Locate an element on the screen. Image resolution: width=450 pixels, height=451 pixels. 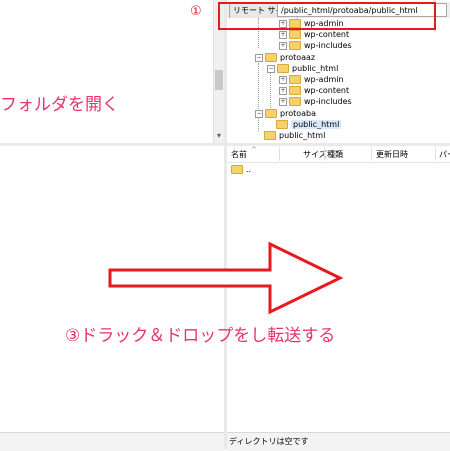
remote-list-header: 名前 ^ サイズ 種類 更新日時 パー is located at coordinates (338, 154).